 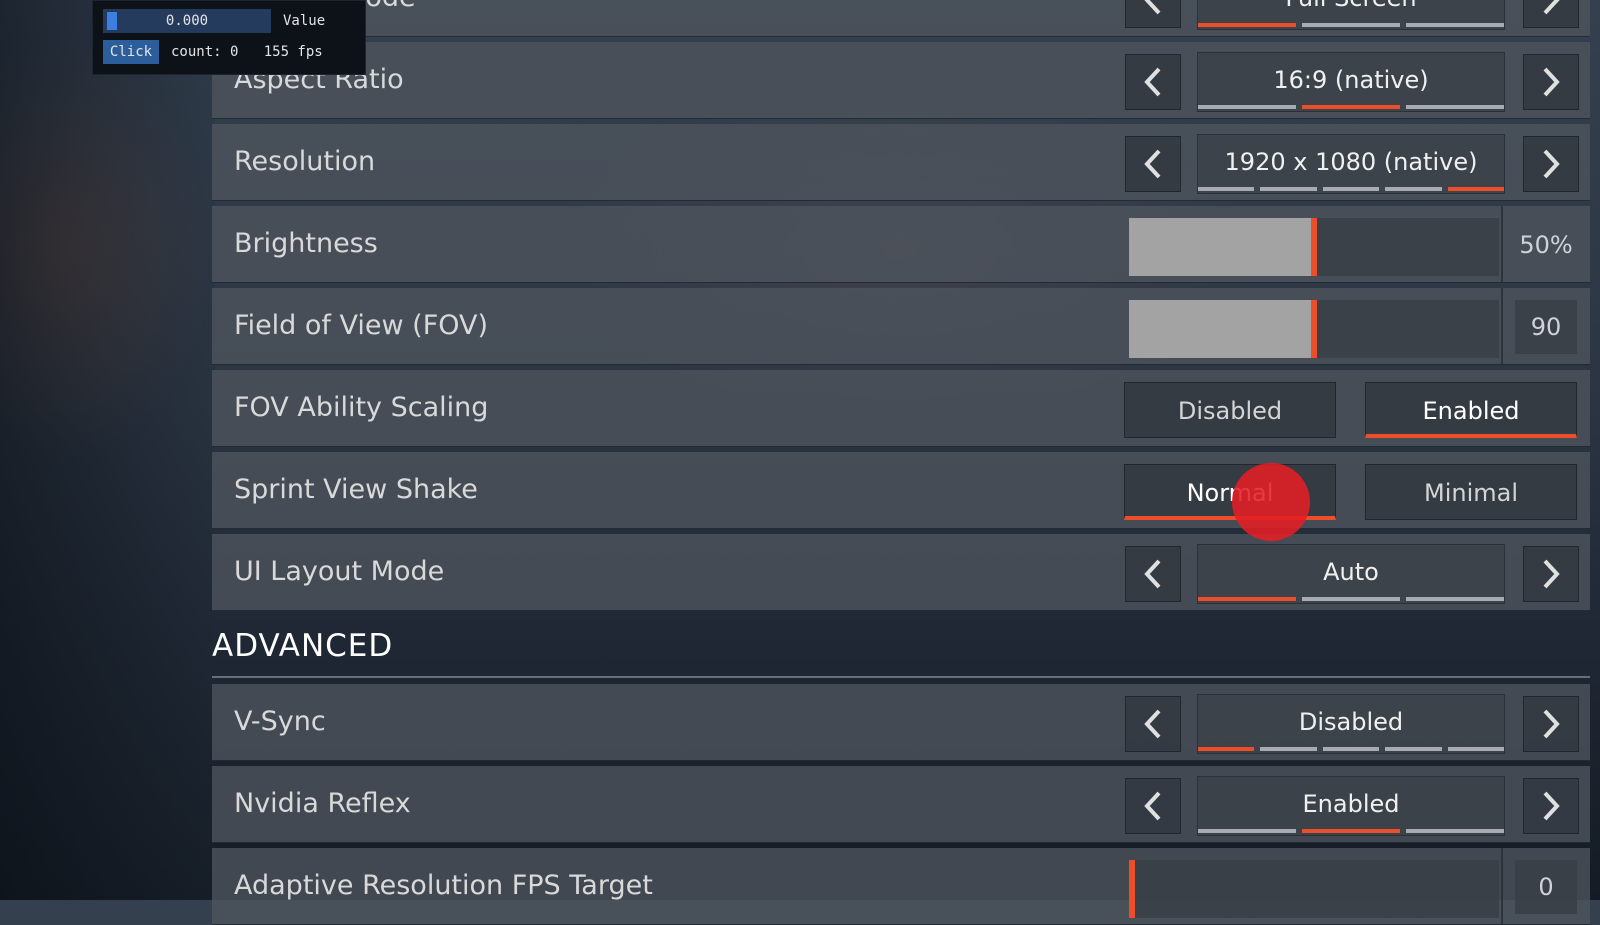 What do you see at coordinates (1230, 410) in the screenshot?
I see `option-disabled-button: Disabled` at bounding box center [1230, 410].